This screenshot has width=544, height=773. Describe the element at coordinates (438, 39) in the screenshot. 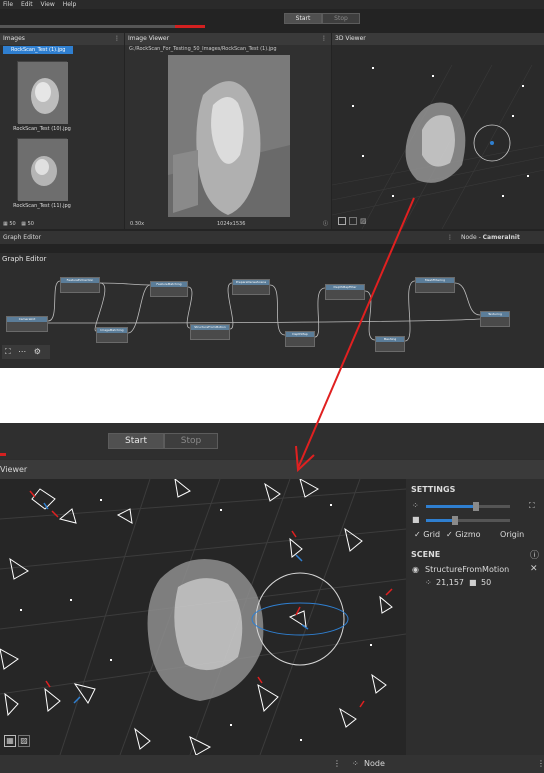

I see `viewer3d-header-top: 3D Viewer` at that location.